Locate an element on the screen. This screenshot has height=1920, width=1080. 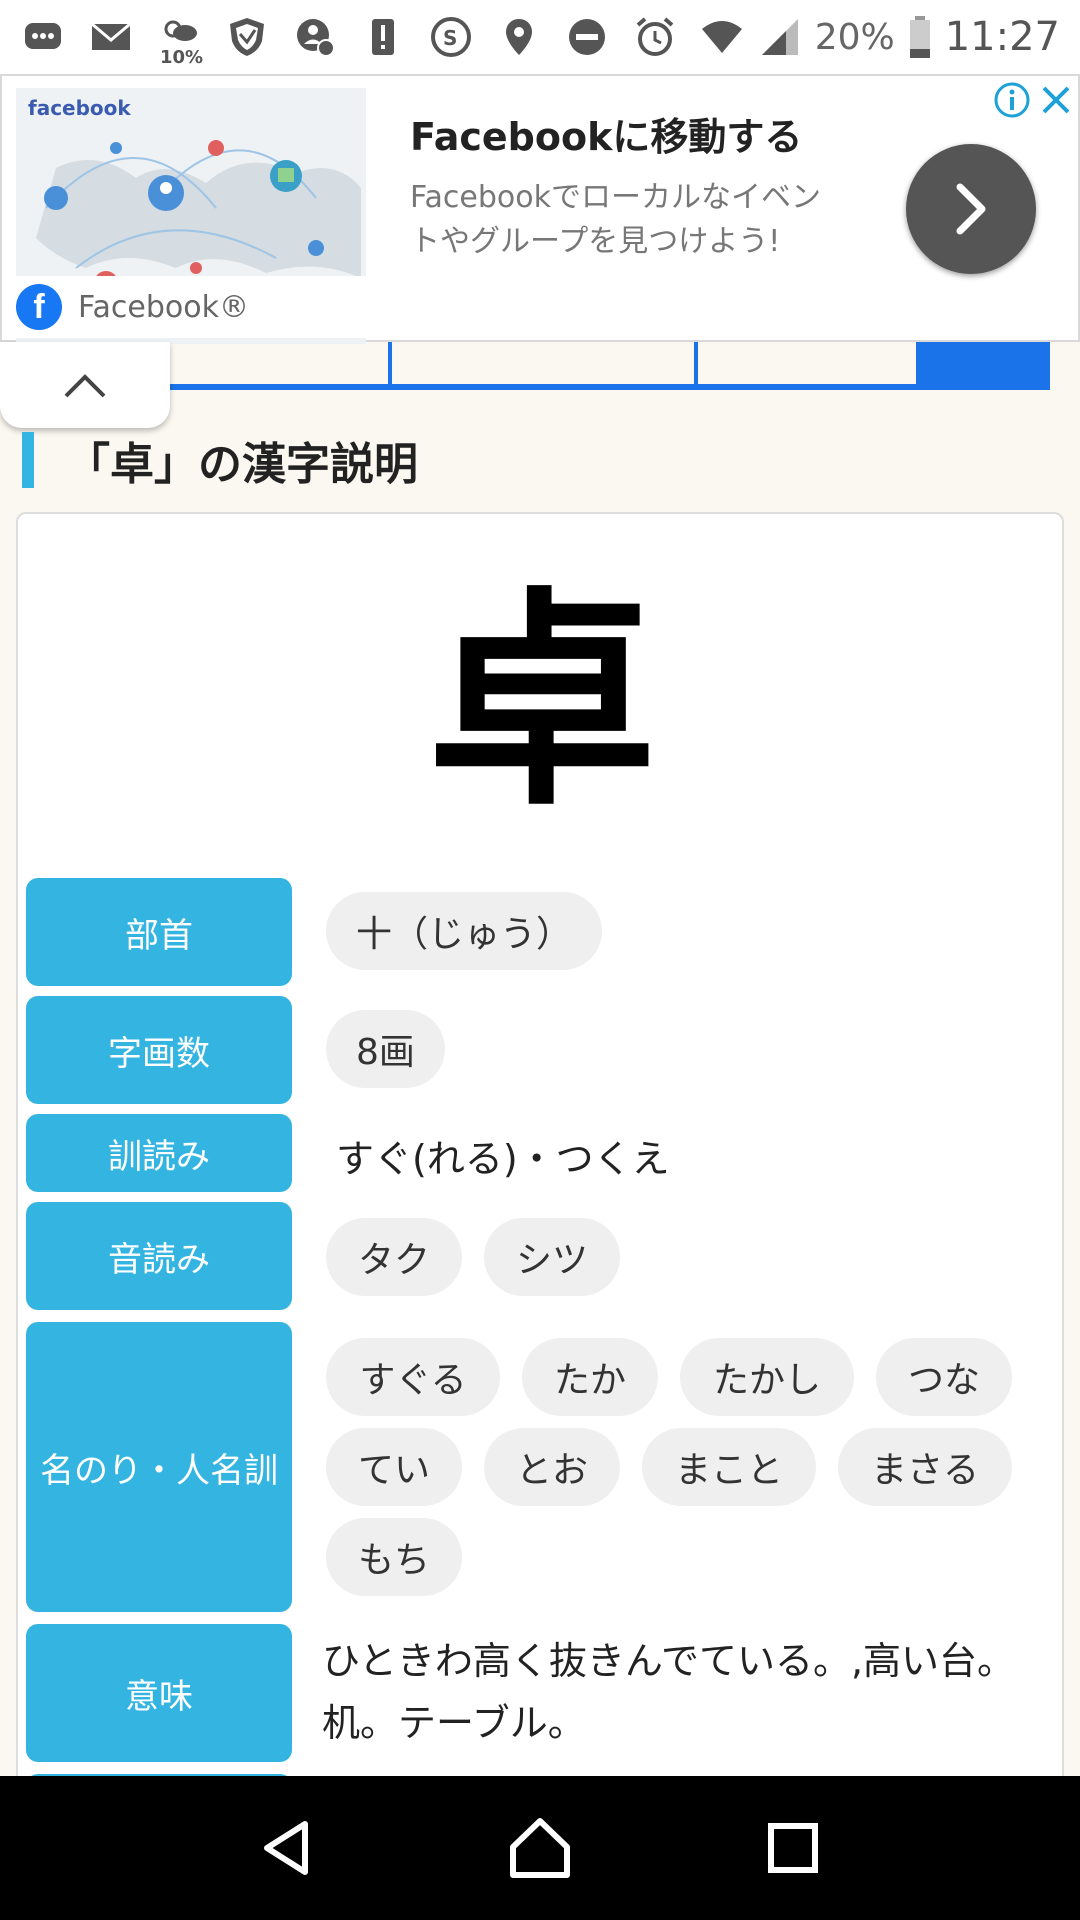
collapse-ad-button is located at coordinates (85, 385).